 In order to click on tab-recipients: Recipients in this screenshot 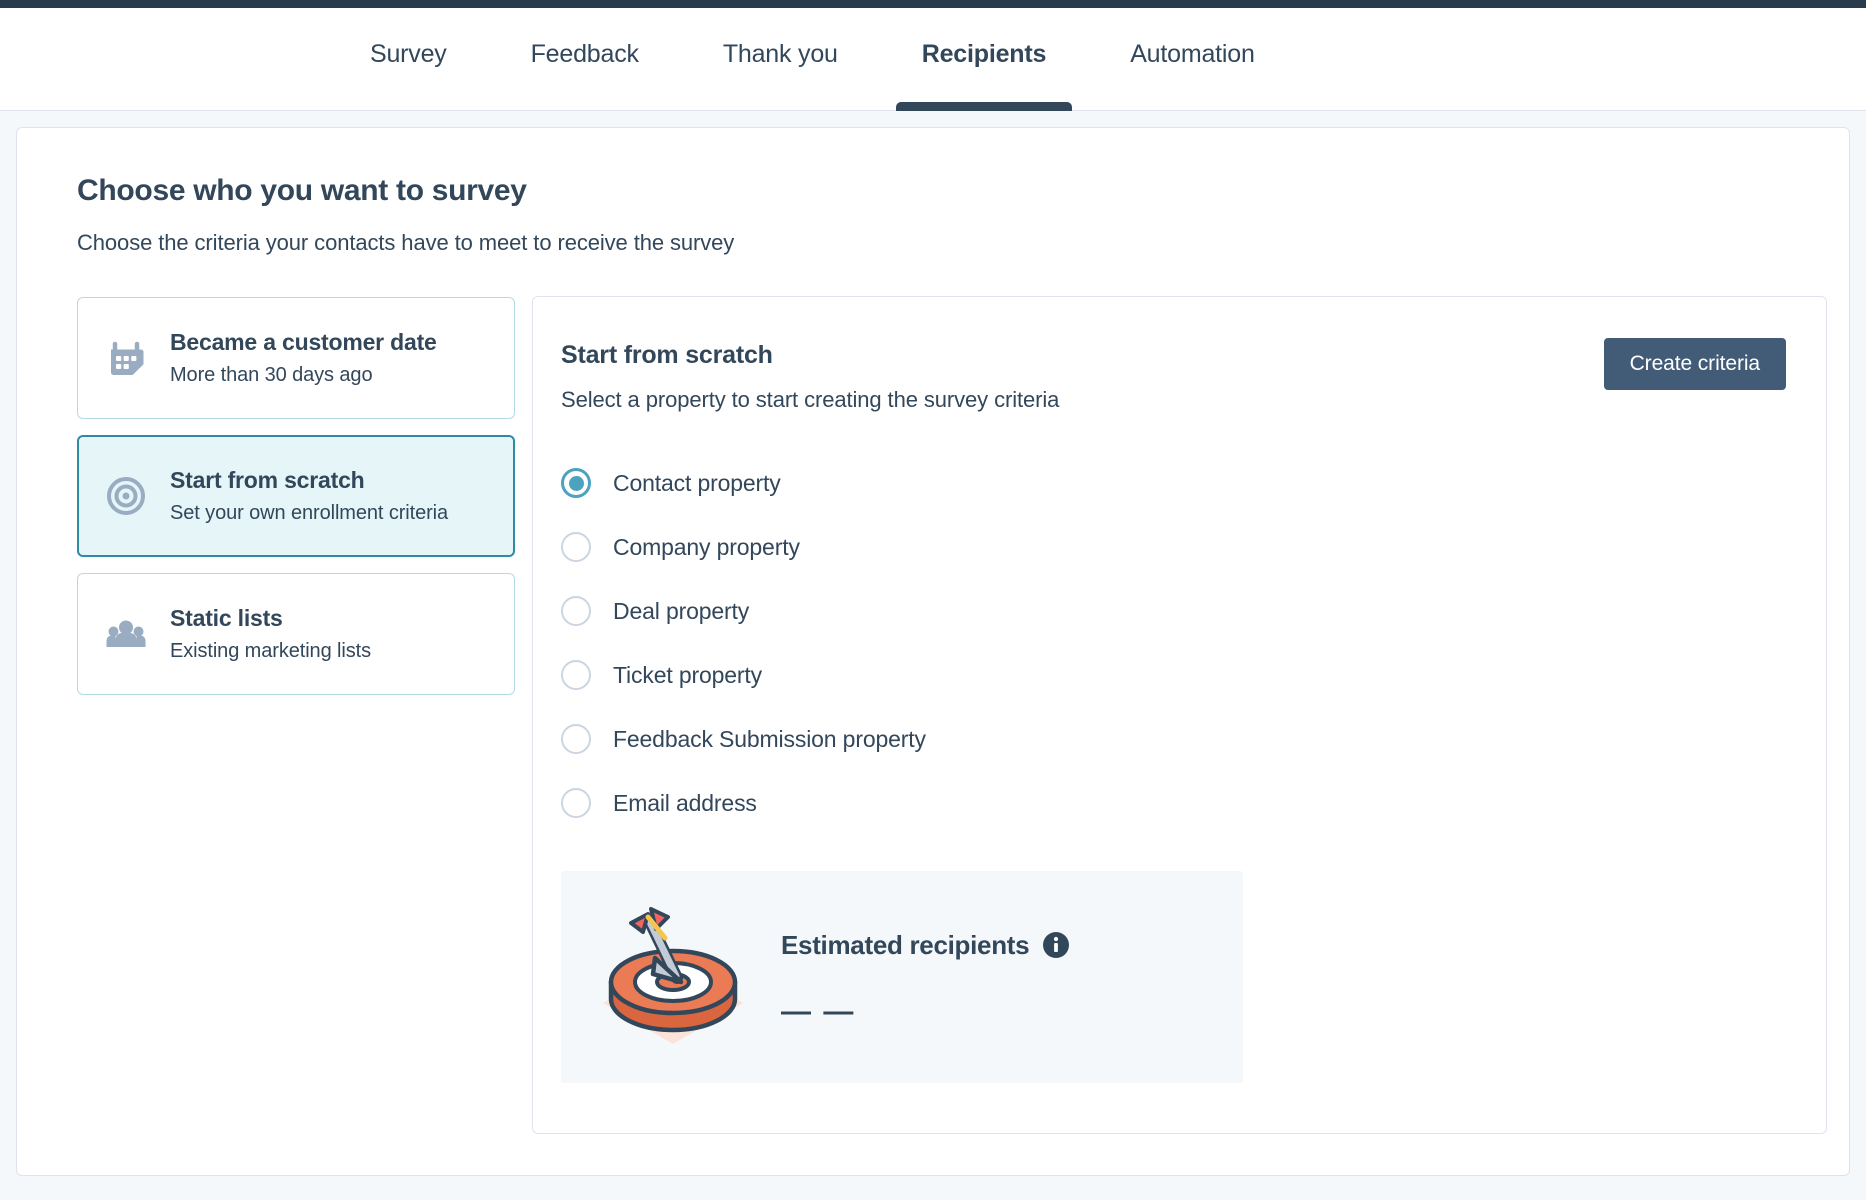, I will do `click(984, 59)`.